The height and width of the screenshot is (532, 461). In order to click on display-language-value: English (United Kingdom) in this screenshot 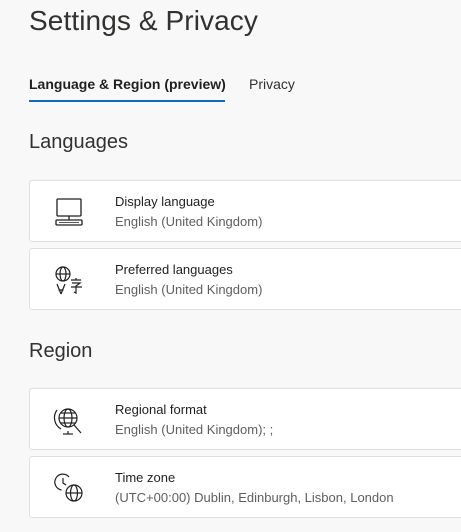, I will do `click(189, 221)`.